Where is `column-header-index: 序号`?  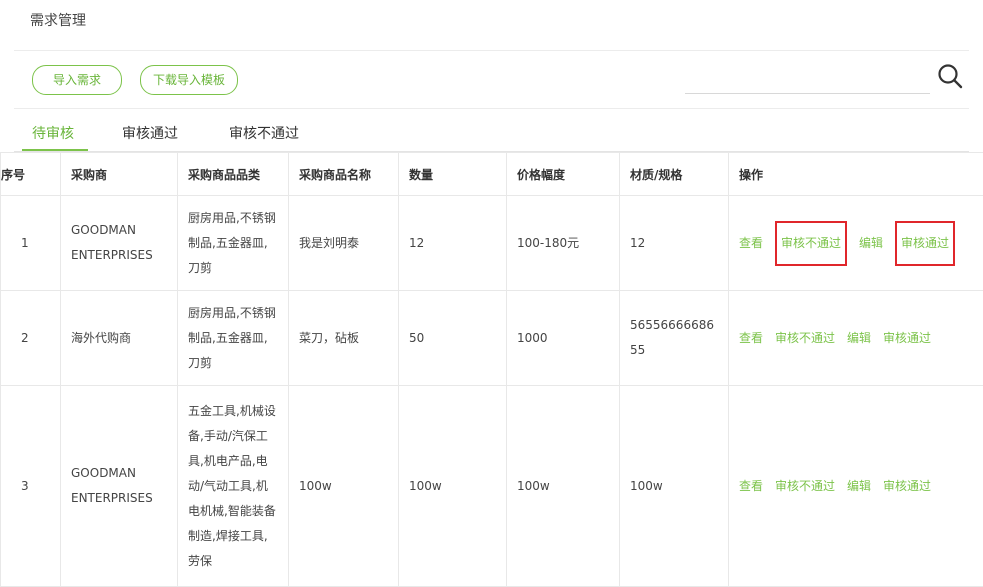
column-header-index: 序号 is located at coordinates (31, 174).